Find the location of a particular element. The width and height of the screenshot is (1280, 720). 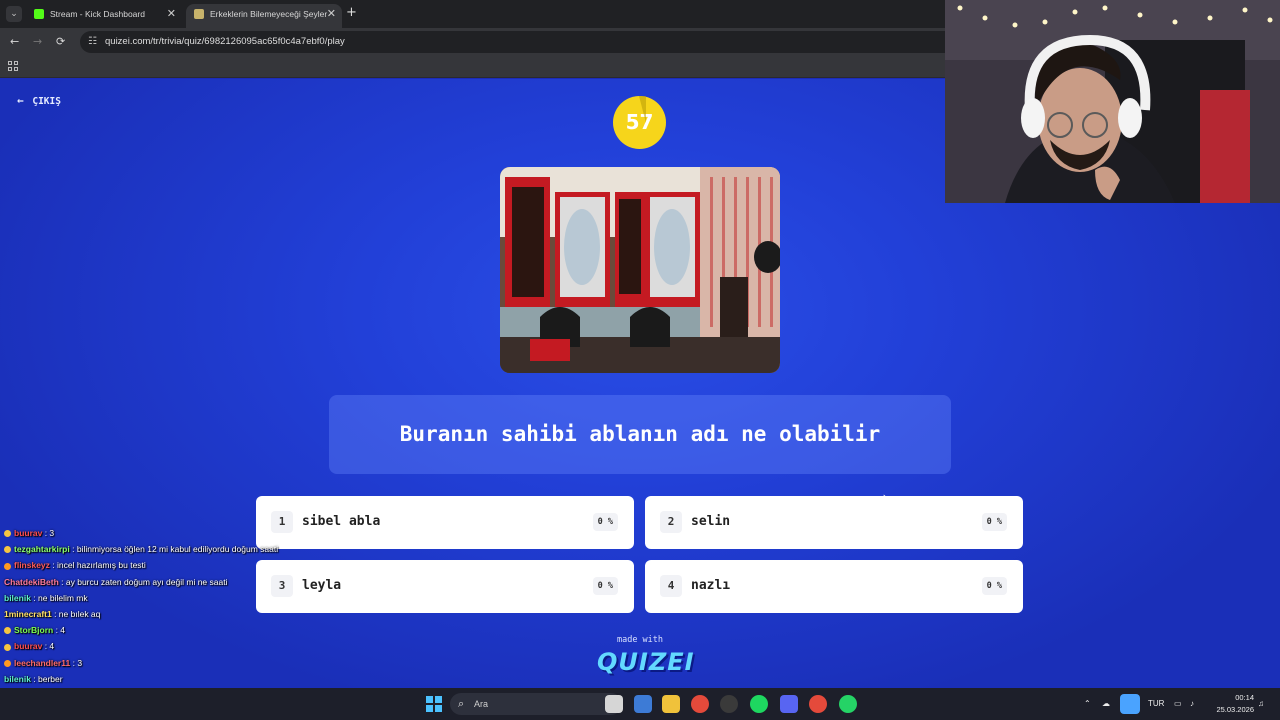

file-explorer-icon is located at coordinates (671, 704).